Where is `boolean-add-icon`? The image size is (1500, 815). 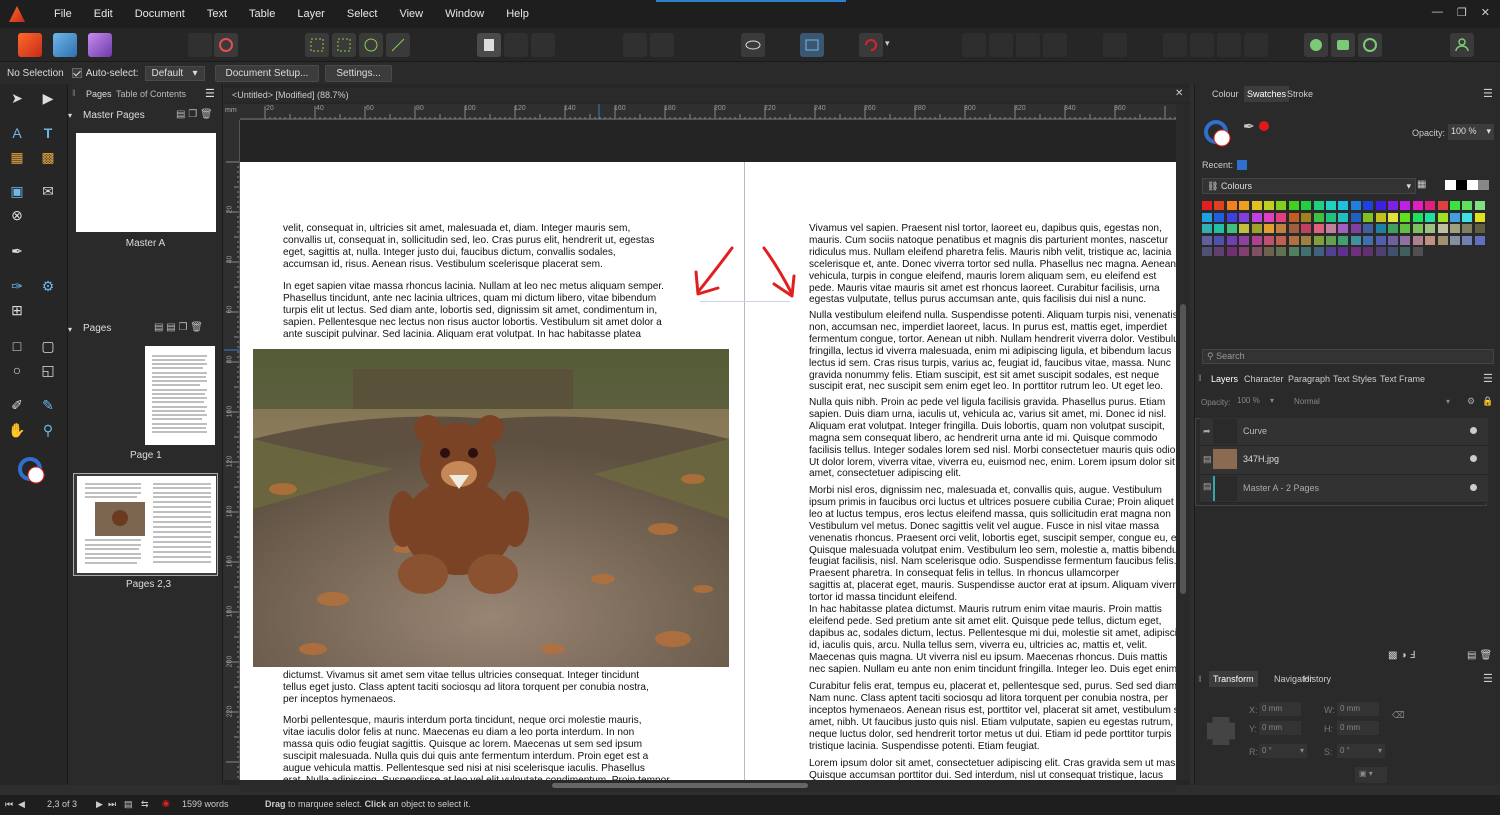 boolean-add-icon is located at coordinates (1175, 45).